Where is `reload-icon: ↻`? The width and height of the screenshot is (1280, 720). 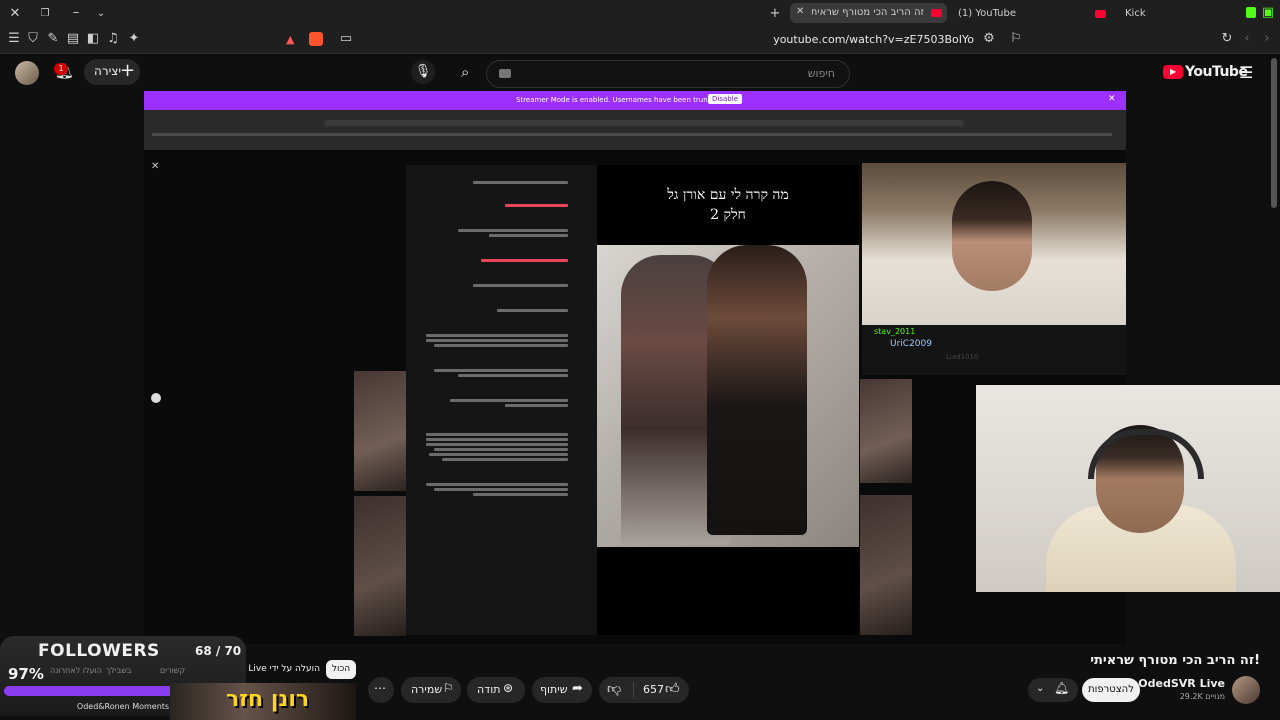 reload-icon: ↻ is located at coordinates (1227, 39).